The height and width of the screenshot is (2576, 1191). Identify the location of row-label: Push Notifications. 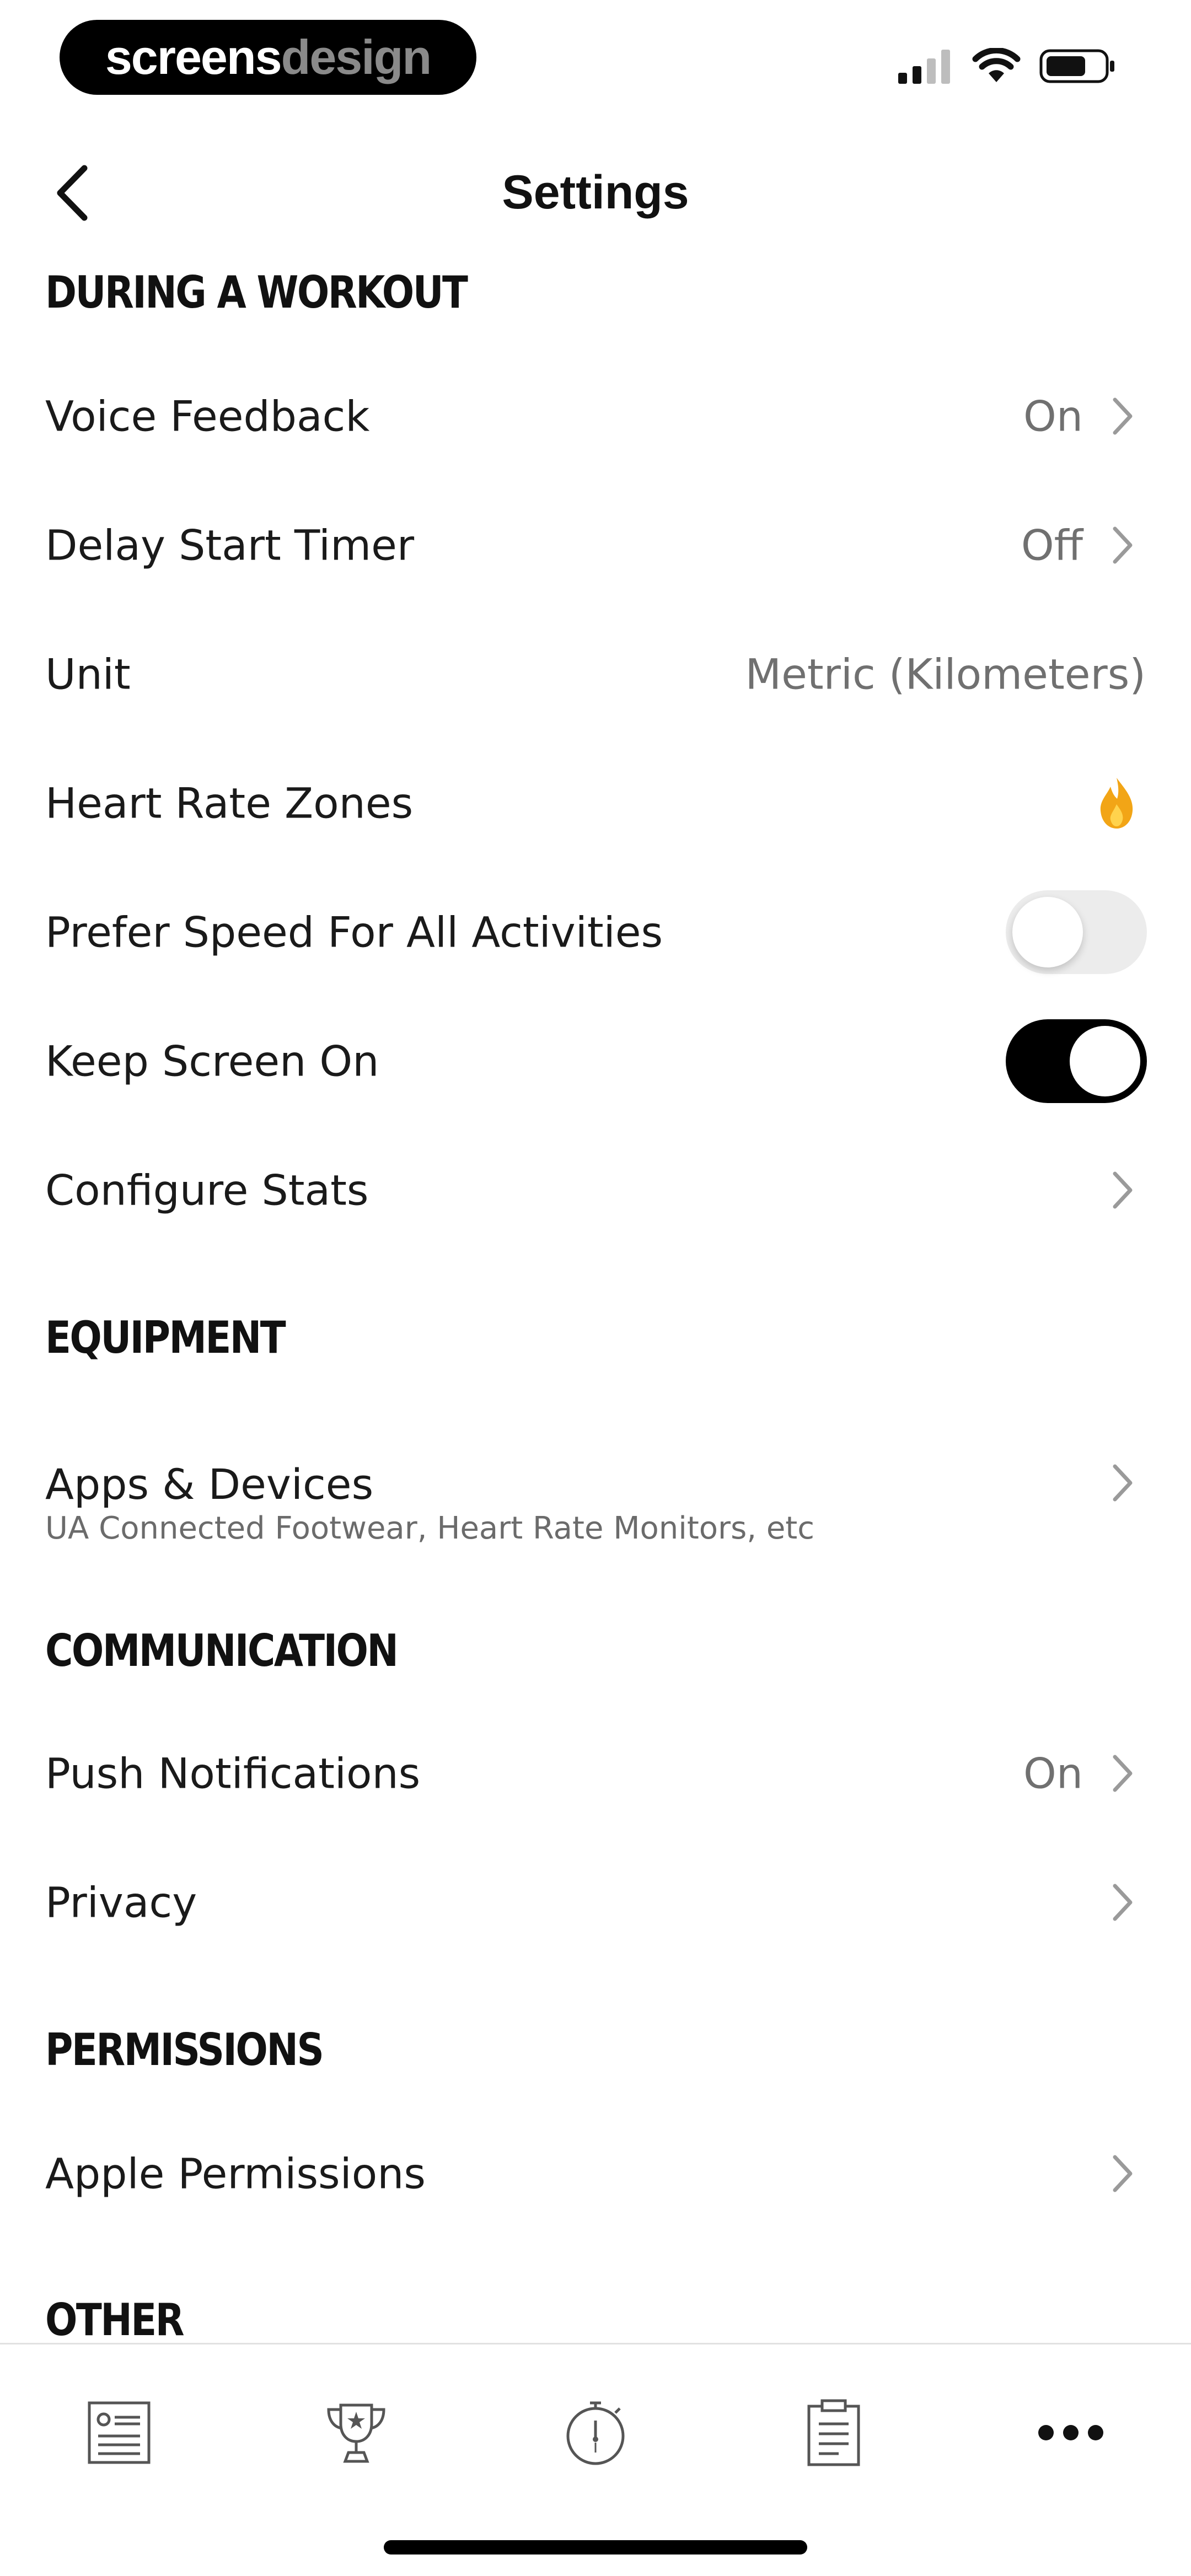
(233, 1773).